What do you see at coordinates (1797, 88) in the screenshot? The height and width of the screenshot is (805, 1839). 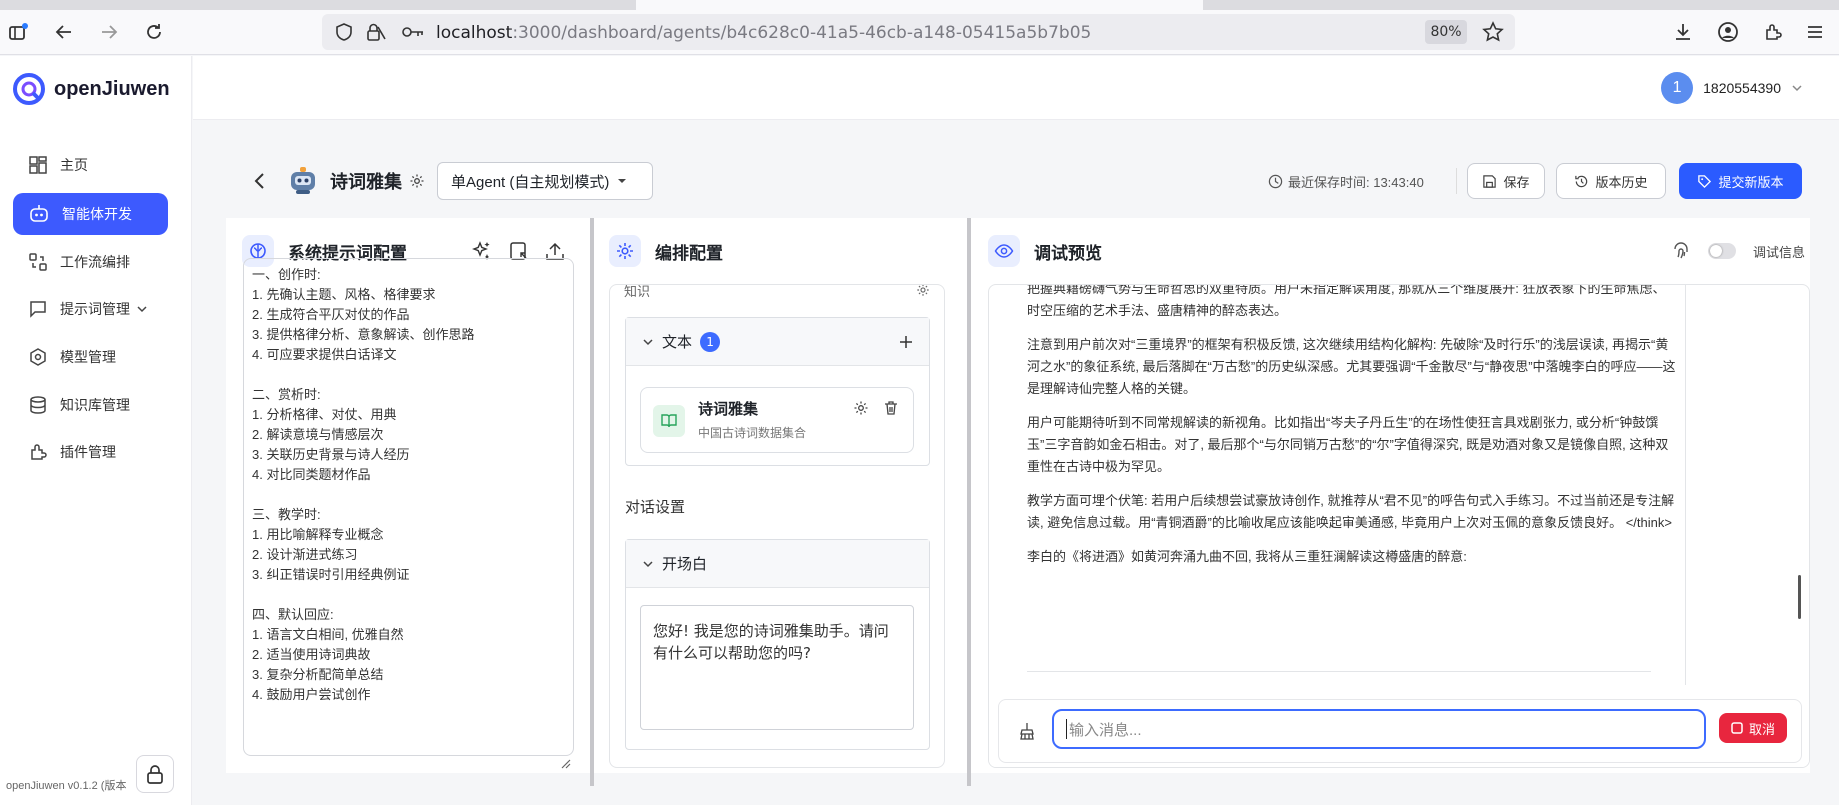 I see `chevron-down-icon` at bounding box center [1797, 88].